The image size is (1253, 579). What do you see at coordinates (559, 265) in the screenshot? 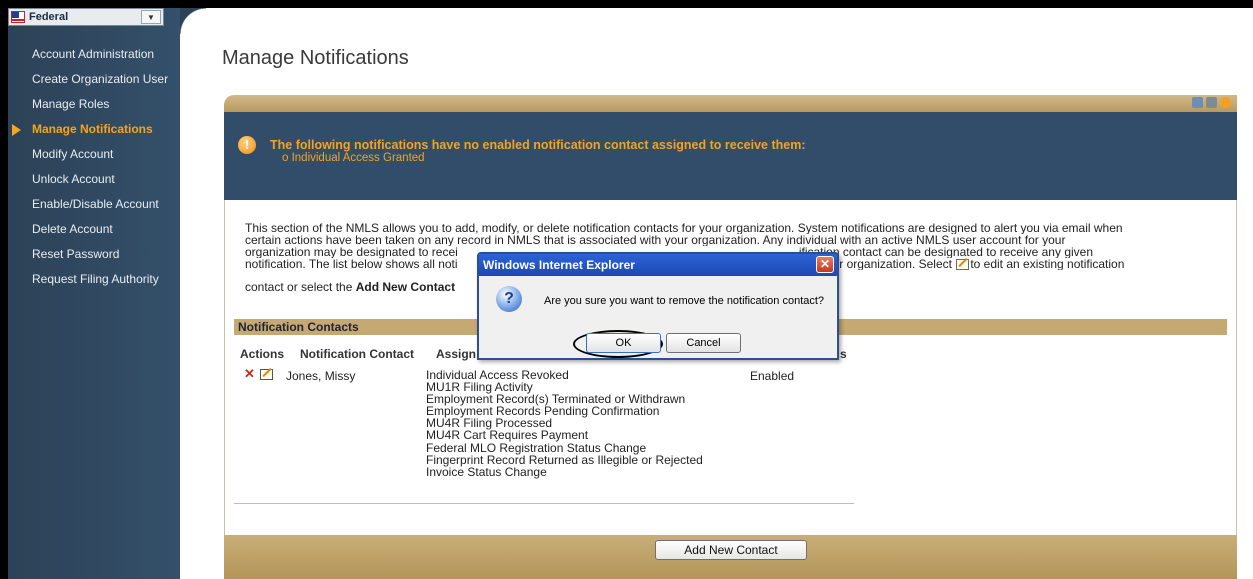
I see `dialog-title: Windows Internet Explorer` at bounding box center [559, 265].